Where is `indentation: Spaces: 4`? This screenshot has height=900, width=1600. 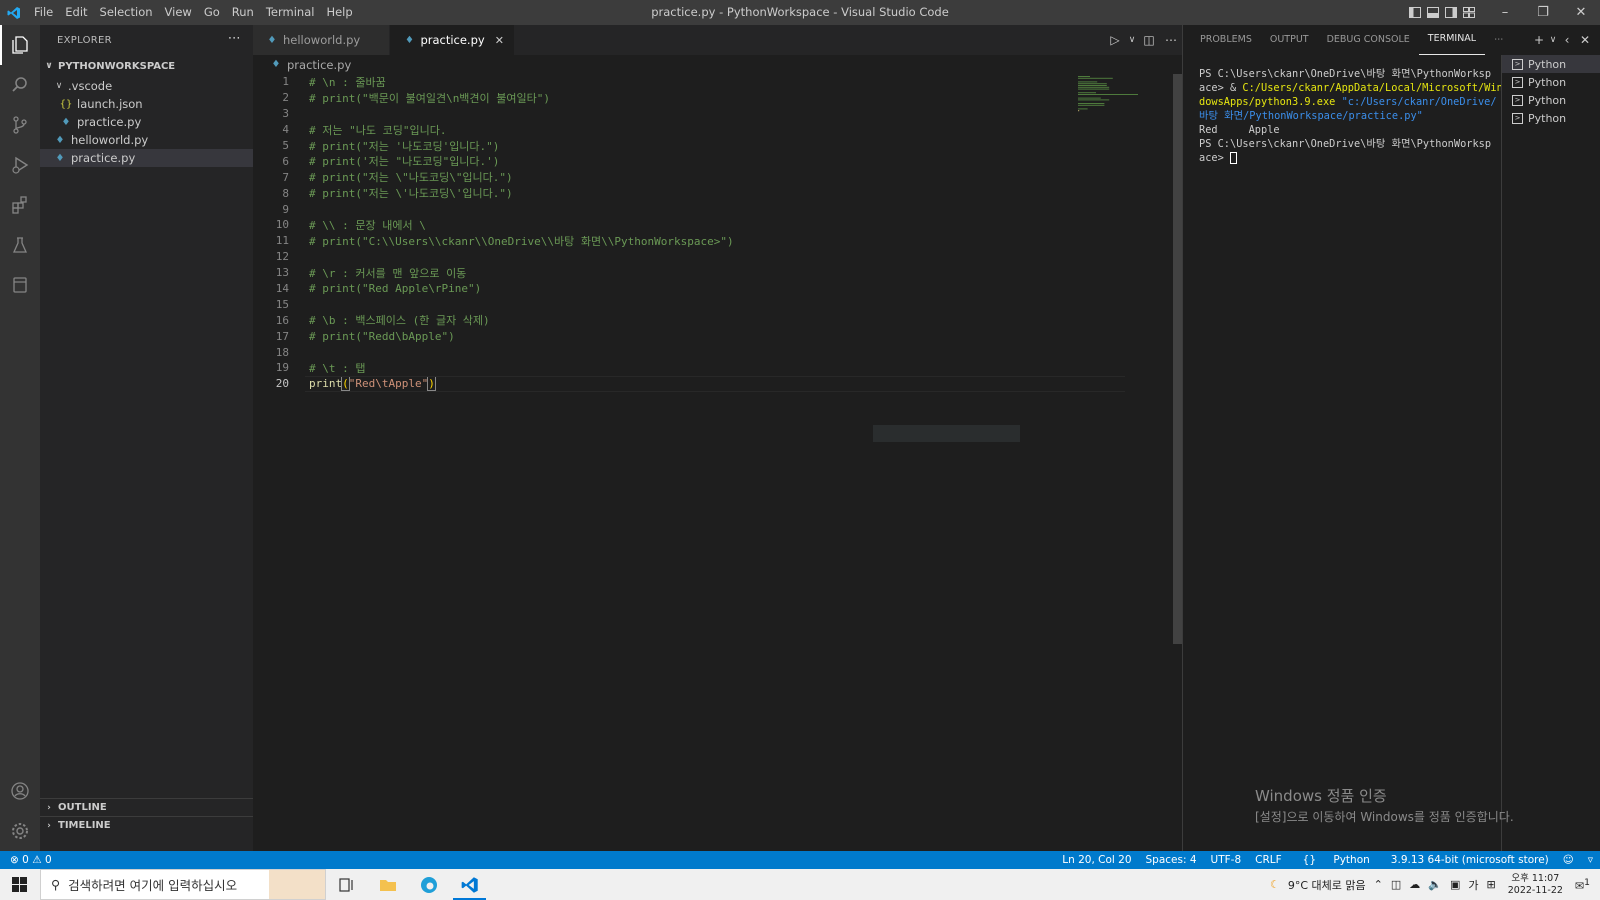
indentation: Spaces: 4 is located at coordinates (1171, 860).